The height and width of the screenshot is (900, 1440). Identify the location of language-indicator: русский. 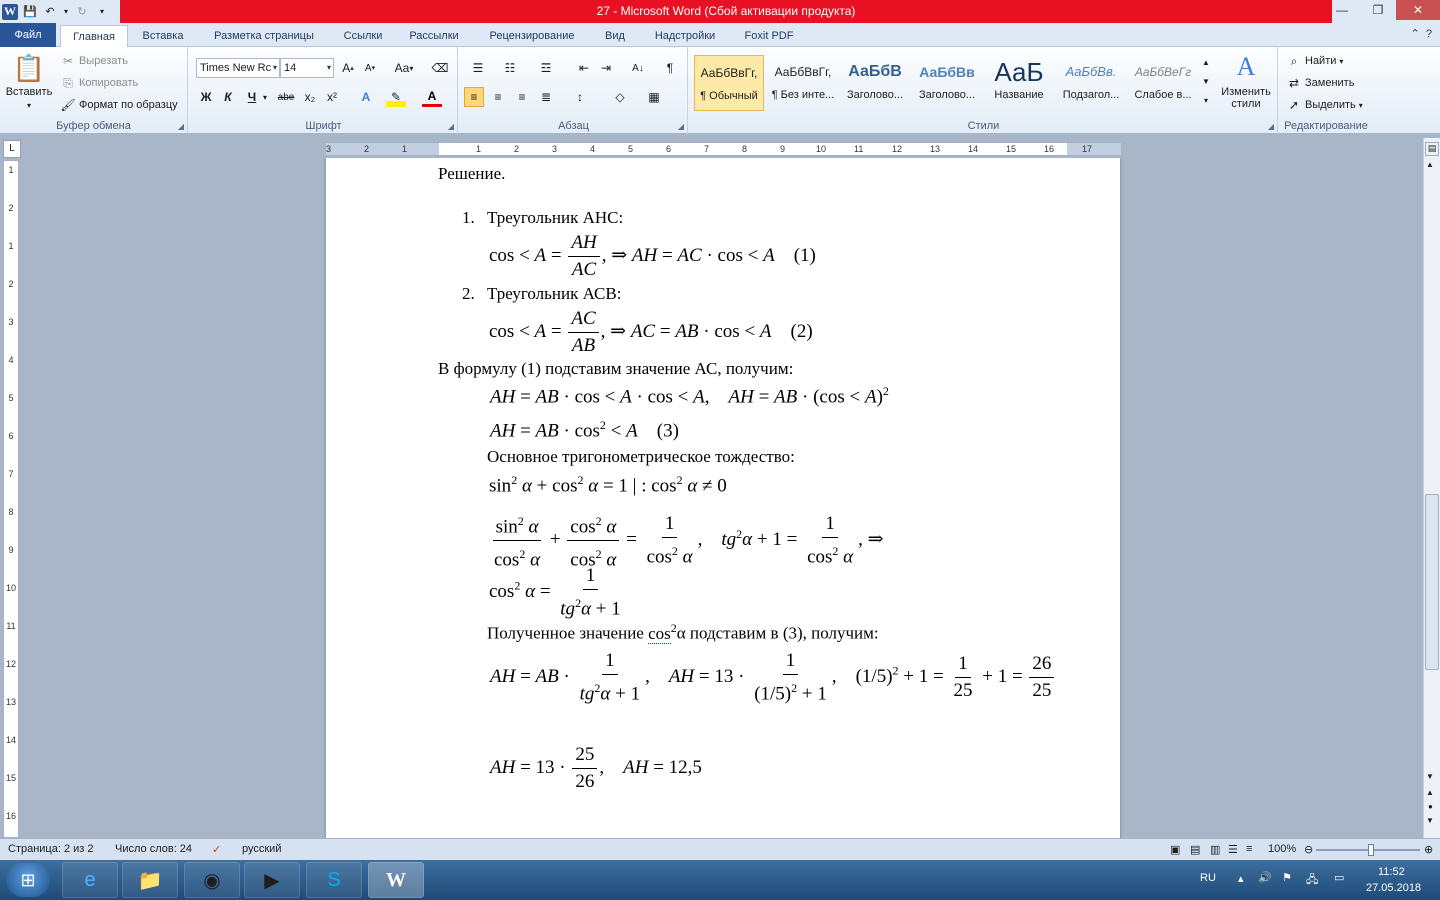
(261, 849).